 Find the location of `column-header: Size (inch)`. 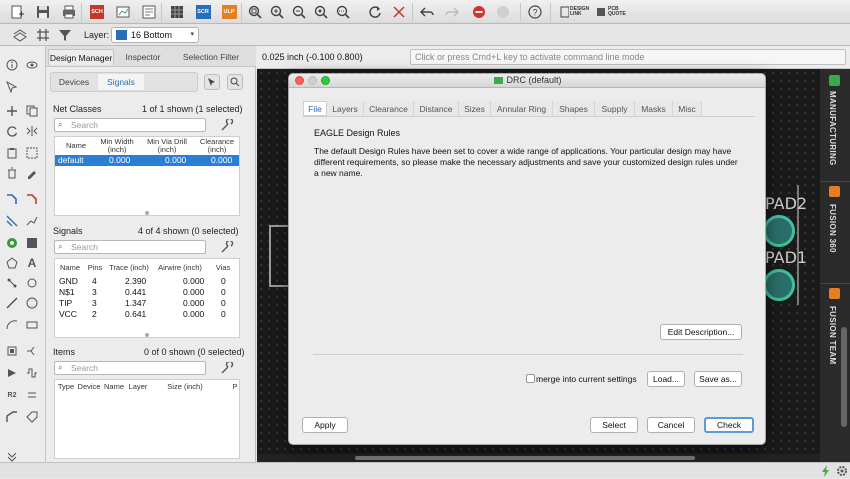

column-header: Size (inch) is located at coordinates (185, 387).